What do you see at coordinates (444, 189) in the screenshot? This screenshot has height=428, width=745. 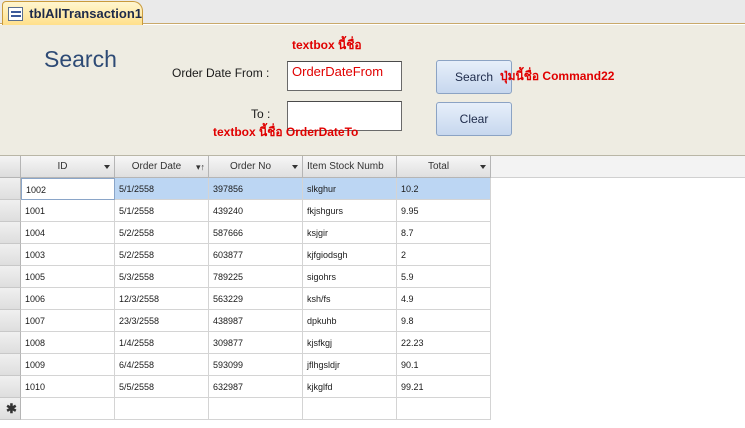 I see `table-cell: 10.2` at bounding box center [444, 189].